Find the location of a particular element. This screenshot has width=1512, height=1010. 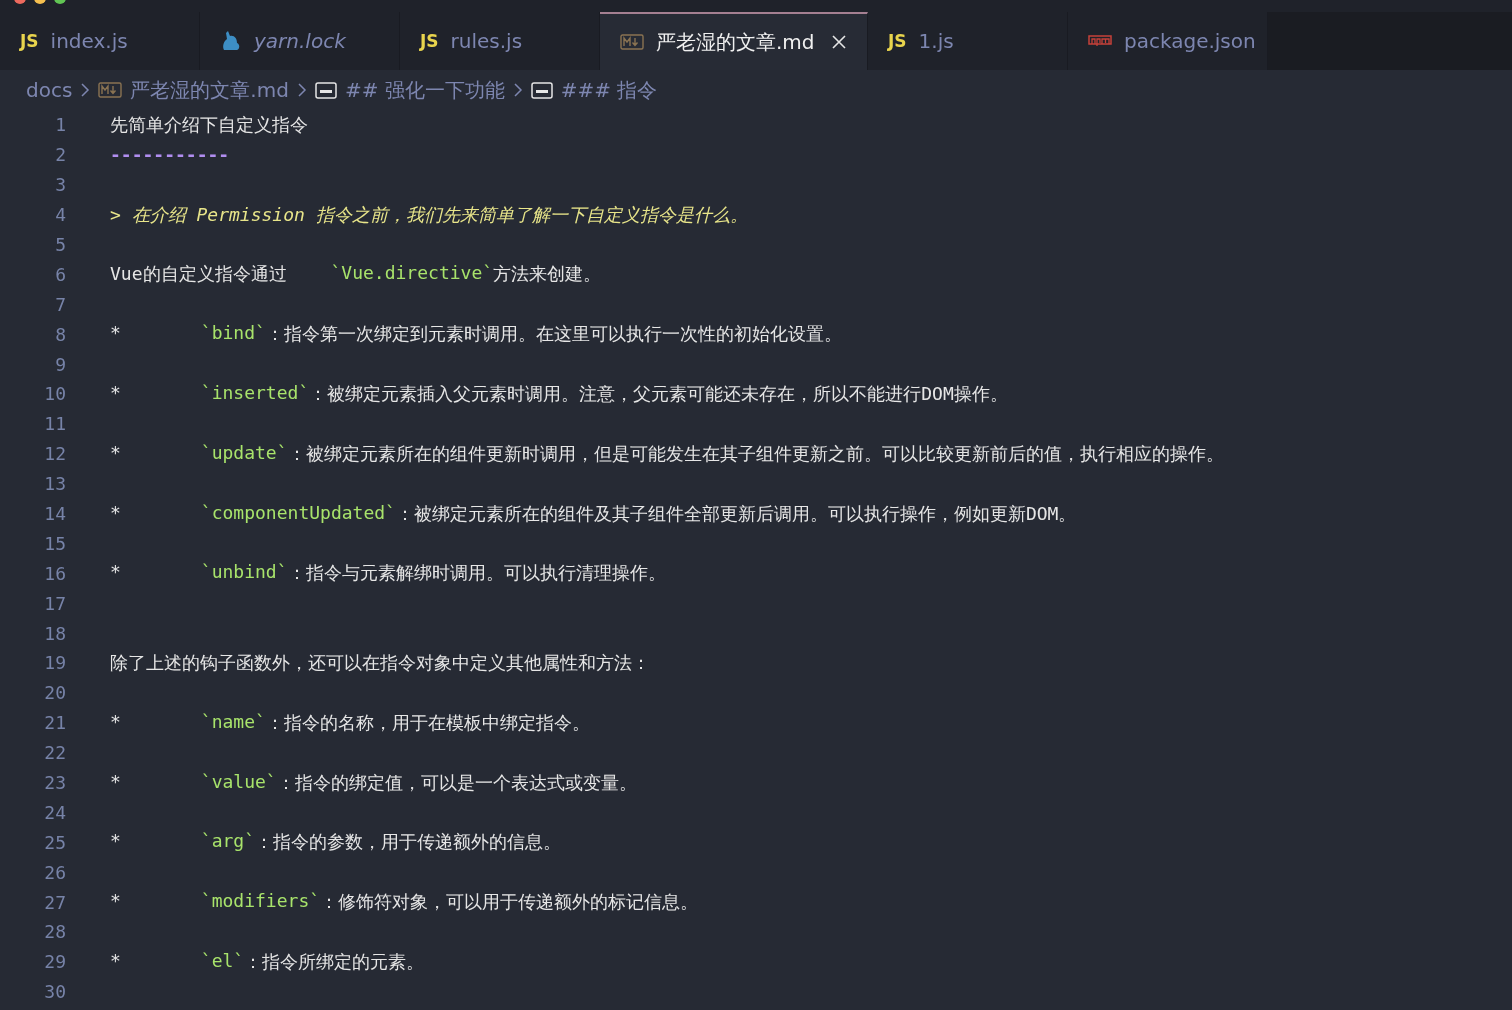

editor-tab: JS index.js is located at coordinates (100, 41).